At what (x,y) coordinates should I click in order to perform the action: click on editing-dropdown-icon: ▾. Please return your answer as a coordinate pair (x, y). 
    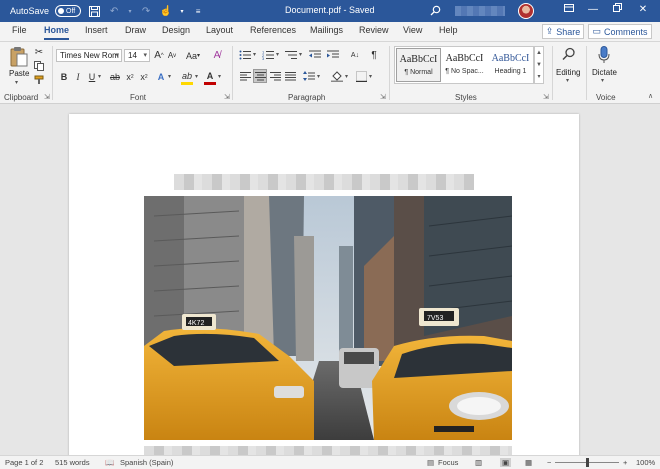
    Looking at the image, I should click on (567, 80).